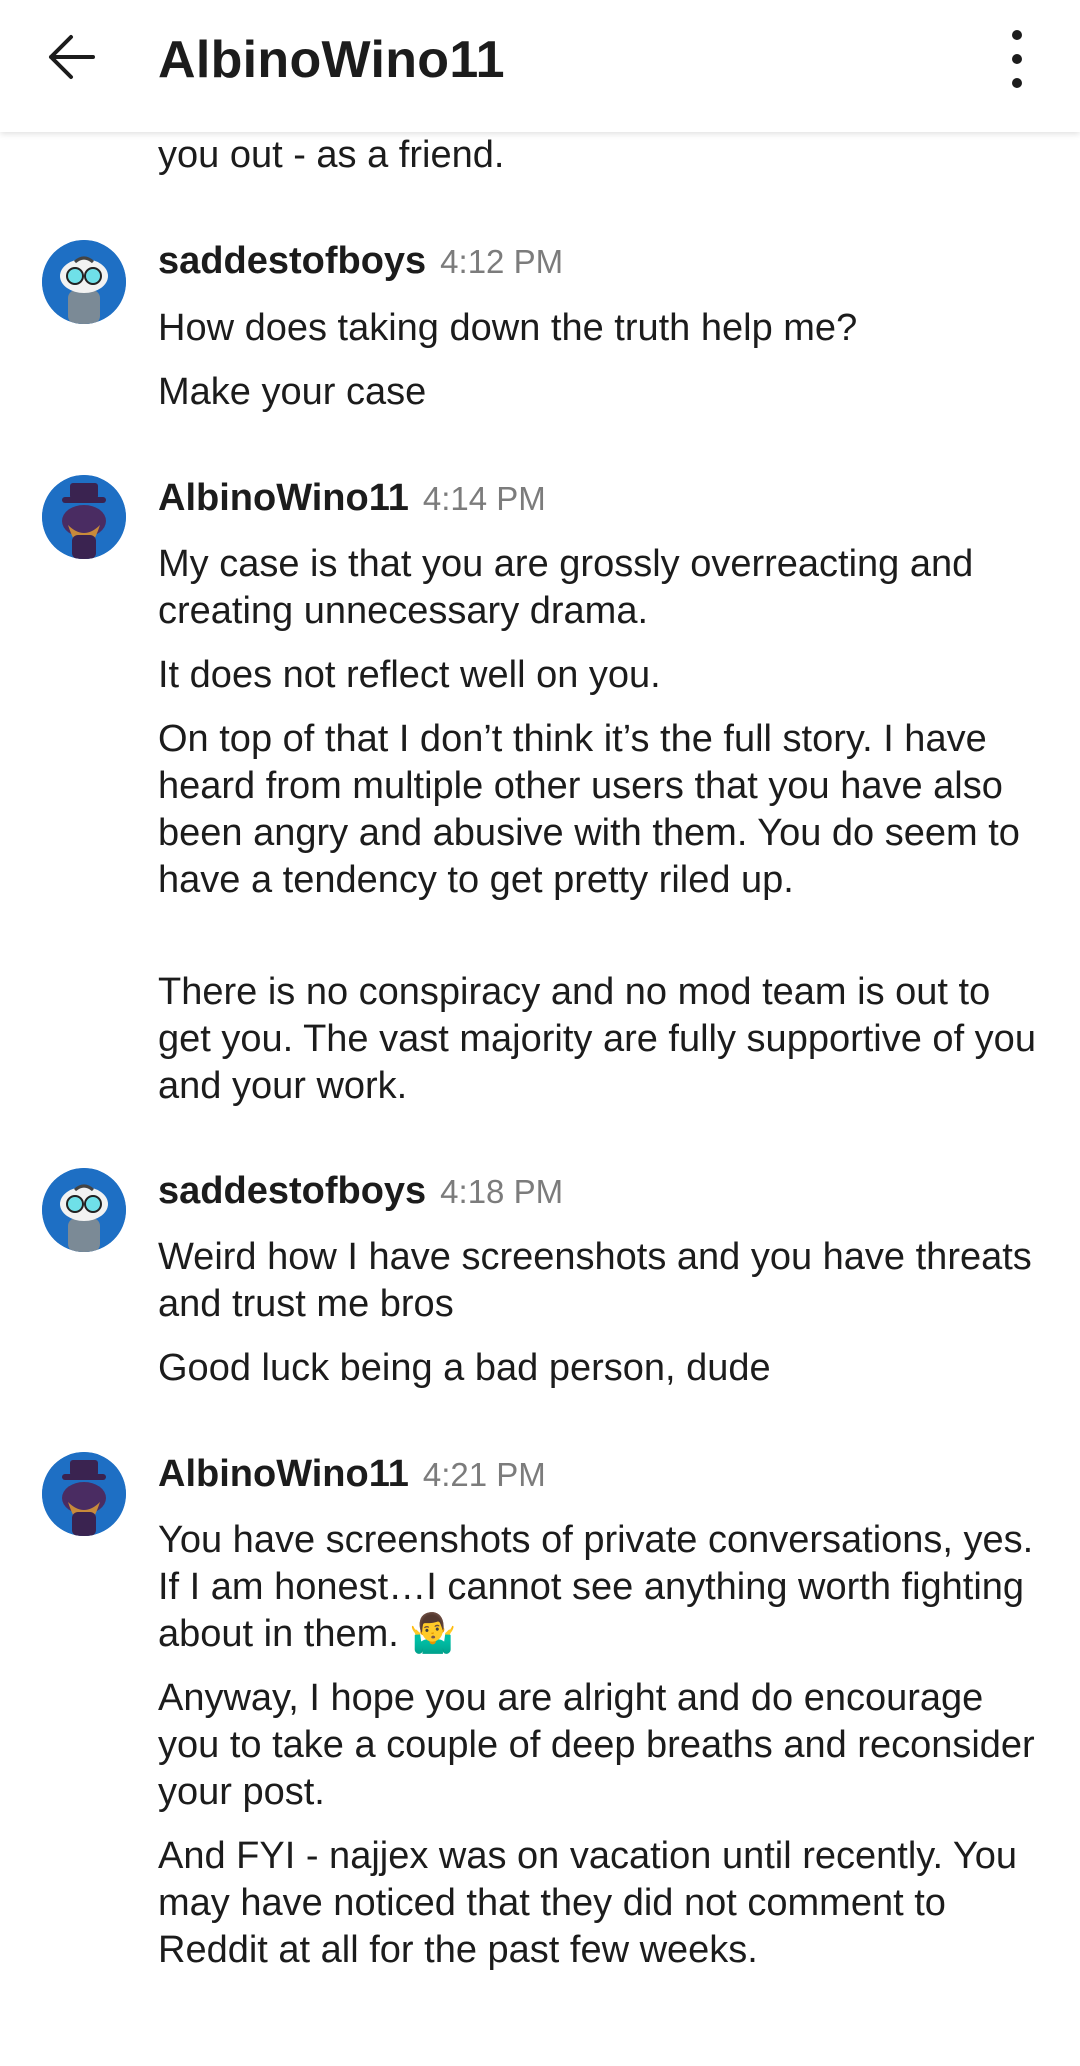 The image size is (1080, 2066). What do you see at coordinates (508, 328) in the screenshot?
I see `message-text: How does taking down the truth help me?` at bounding box center [508, 328].